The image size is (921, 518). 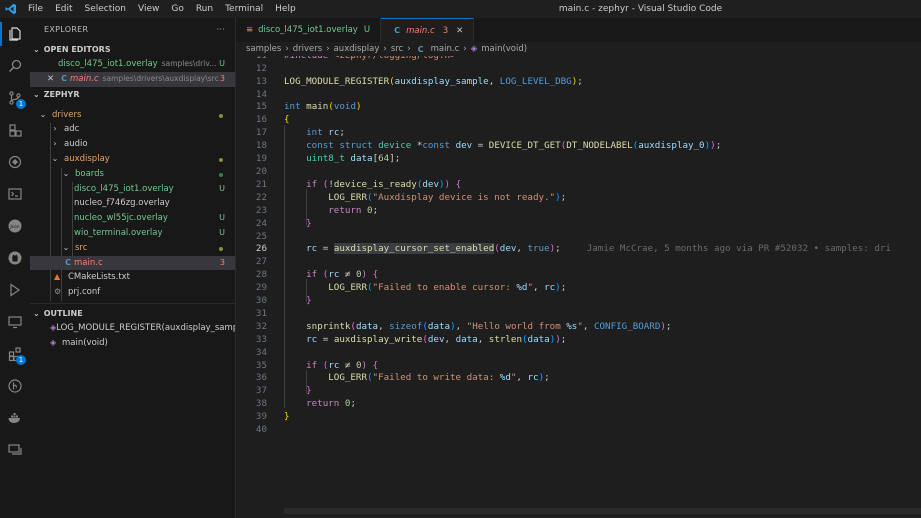 I want to click on close-icon: ✕, so click(x=52, y=79).